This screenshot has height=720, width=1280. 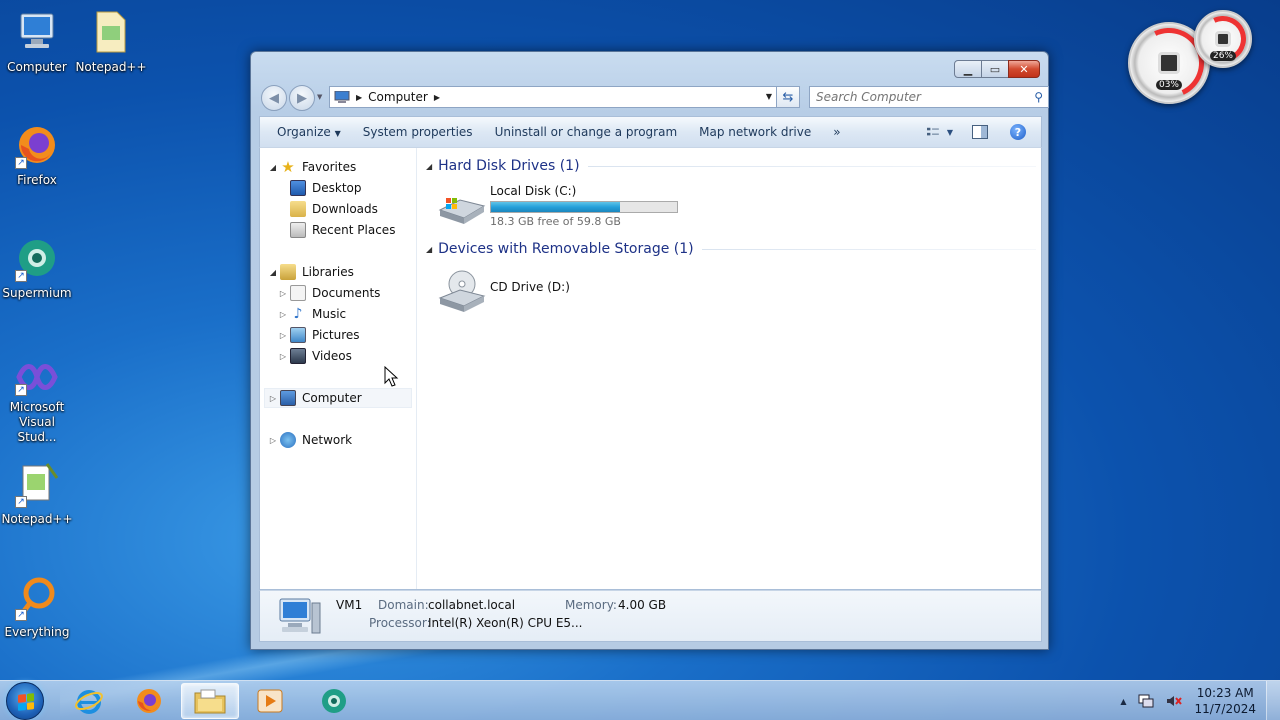 I want to click on nav-label: Computer, so click(x=332, y=398).